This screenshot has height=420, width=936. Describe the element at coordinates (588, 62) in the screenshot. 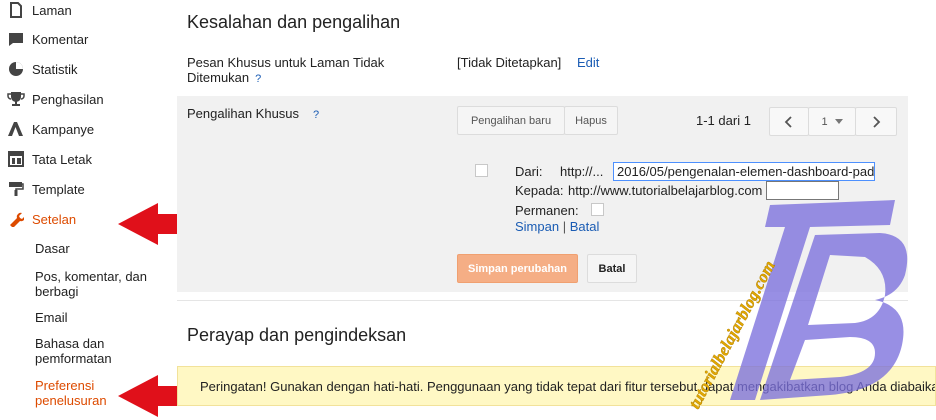

I see `notfound-edit-link: Edit` at that location.